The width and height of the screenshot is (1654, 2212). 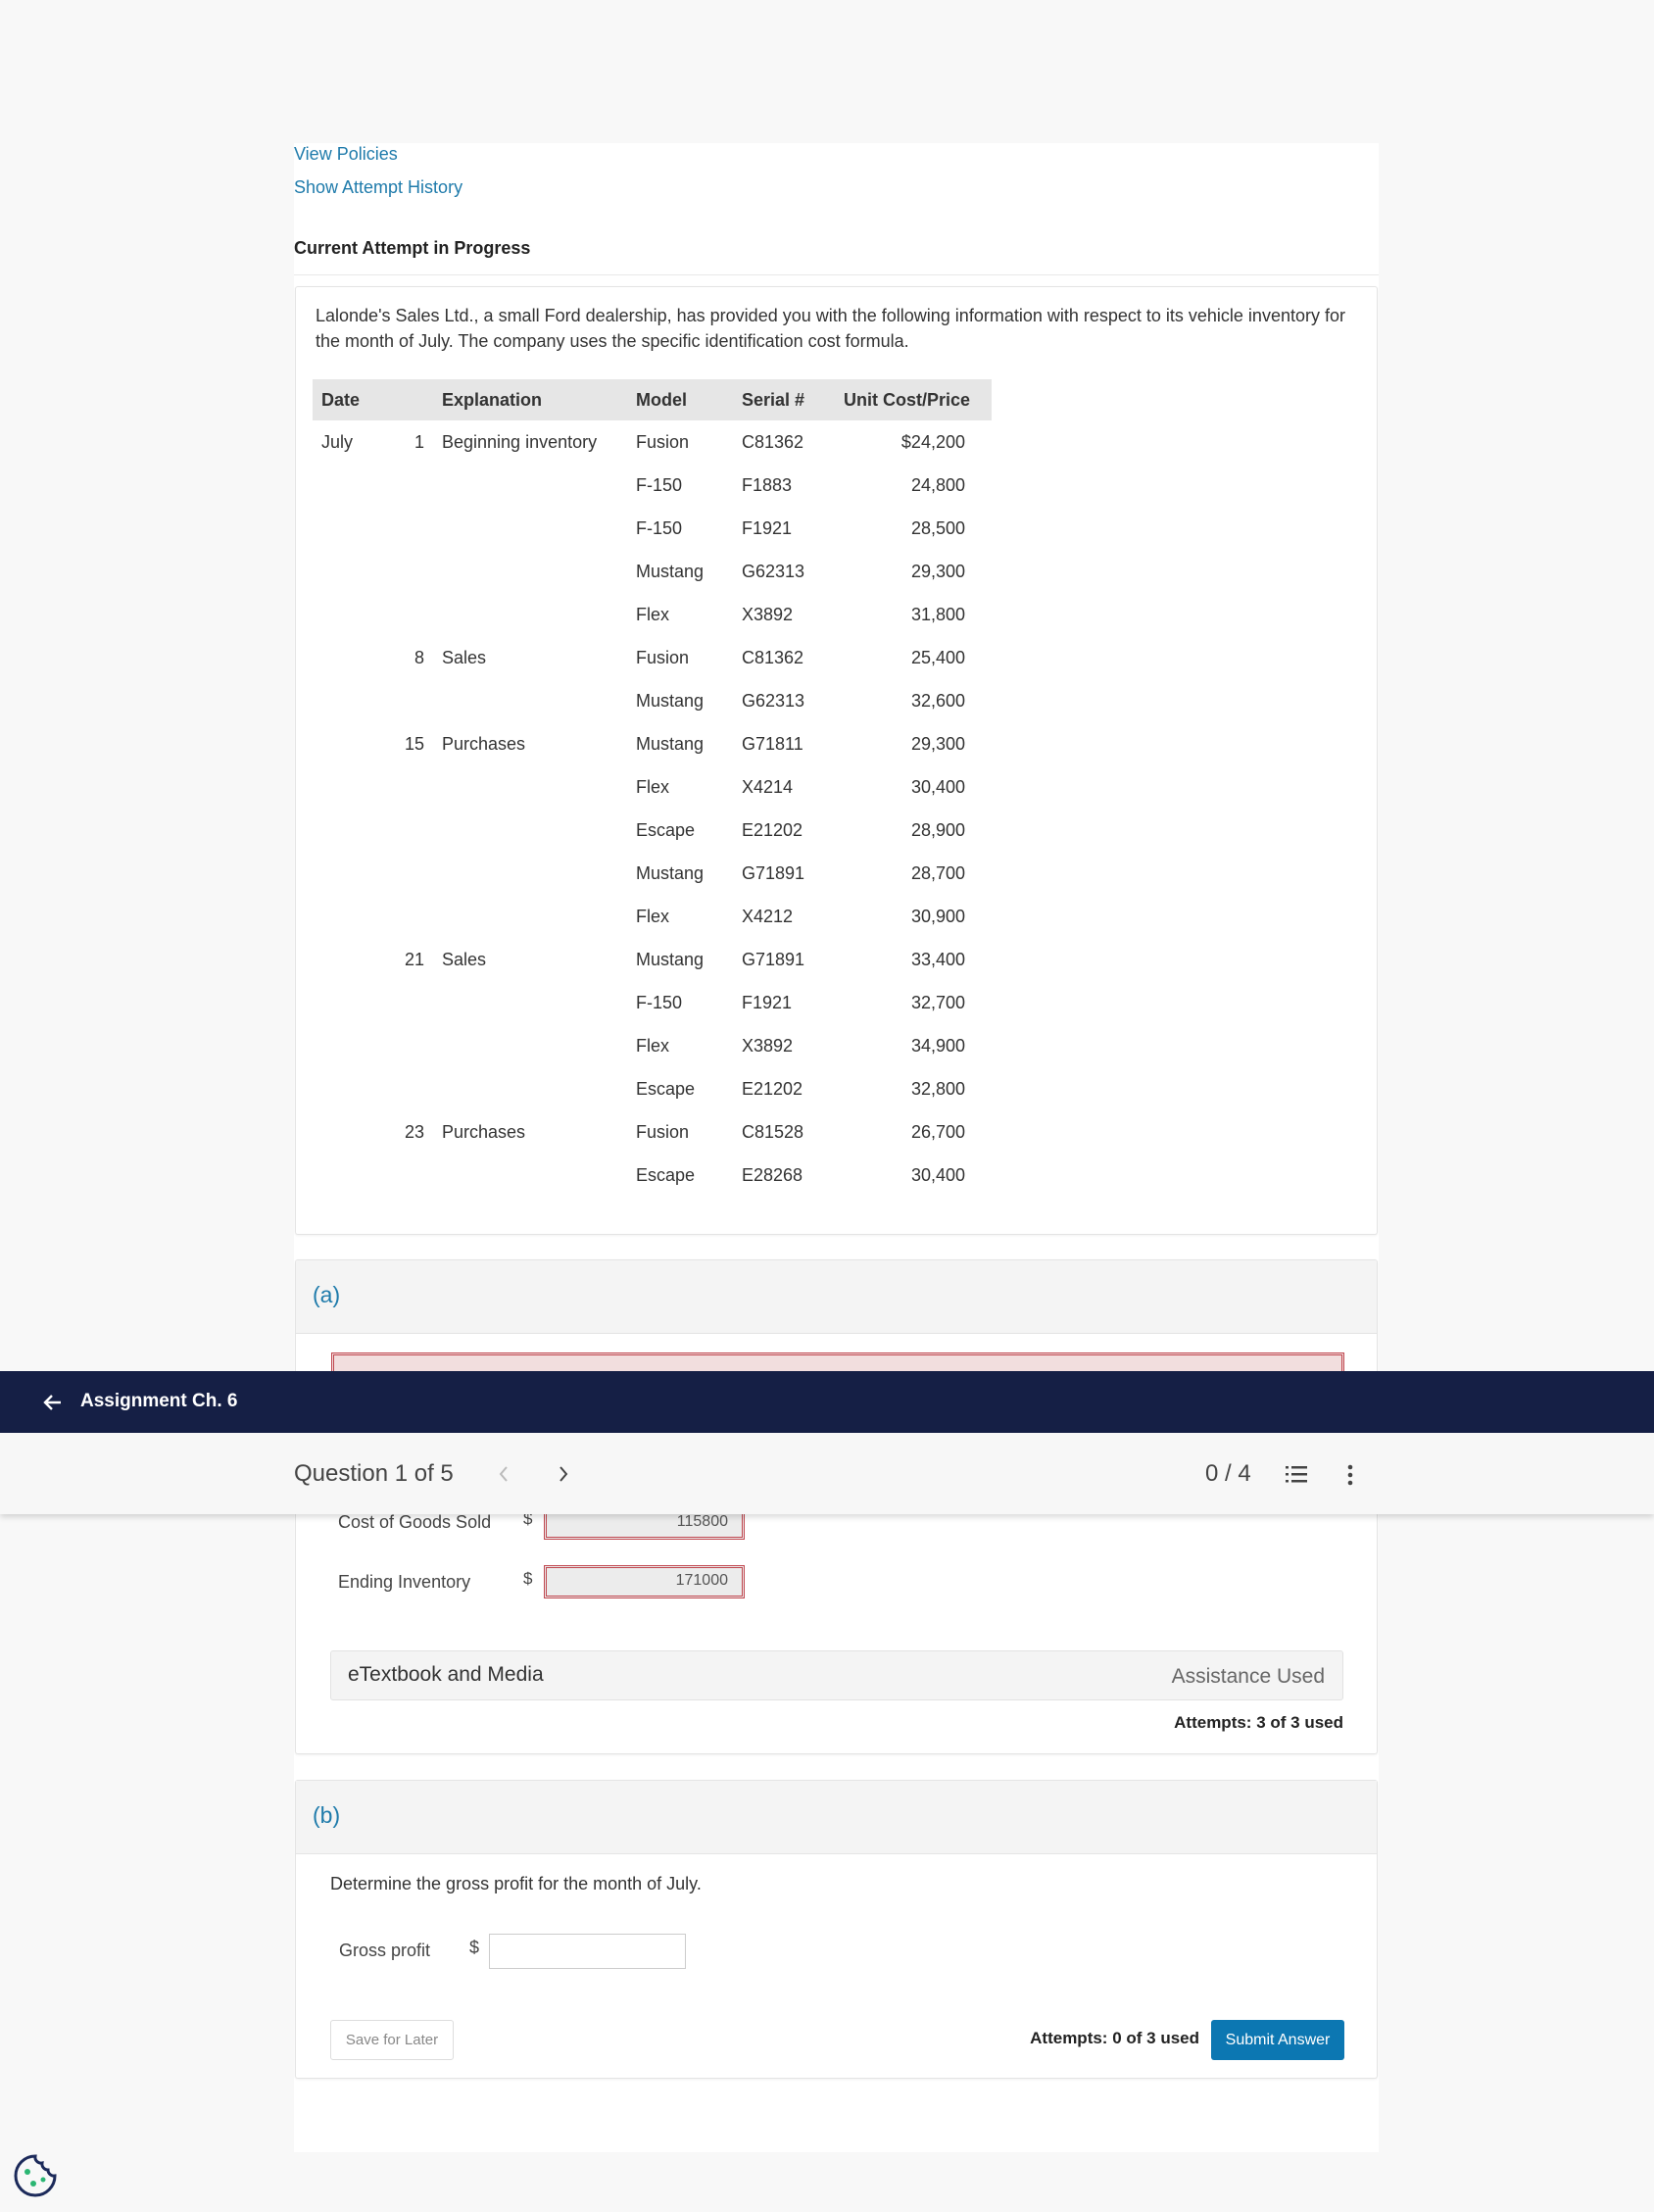 I want to click on part-a-label: (a), so click(x=836, y=1297).